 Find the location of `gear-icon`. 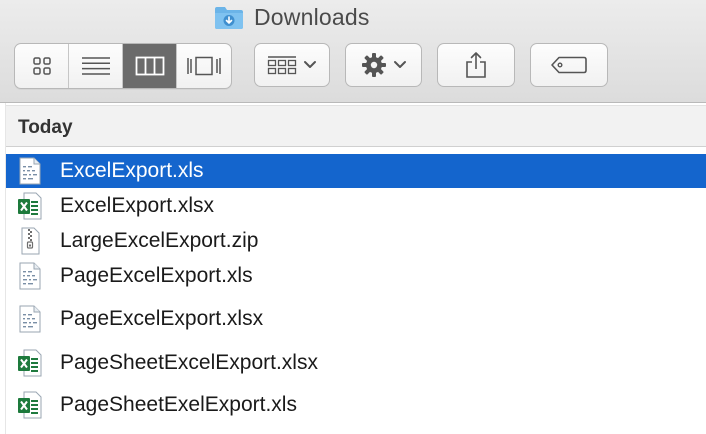

gear-icon is located at coordinates (373, 65).